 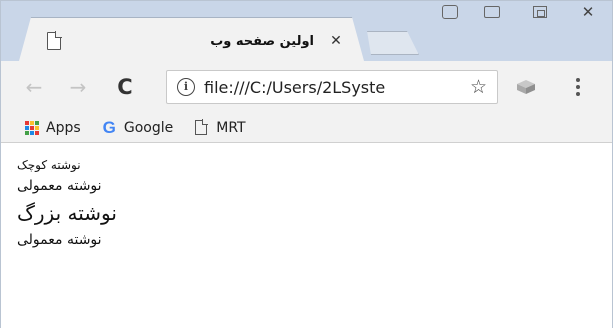 I want to click on menu-icon, so click(x=578, y=87).